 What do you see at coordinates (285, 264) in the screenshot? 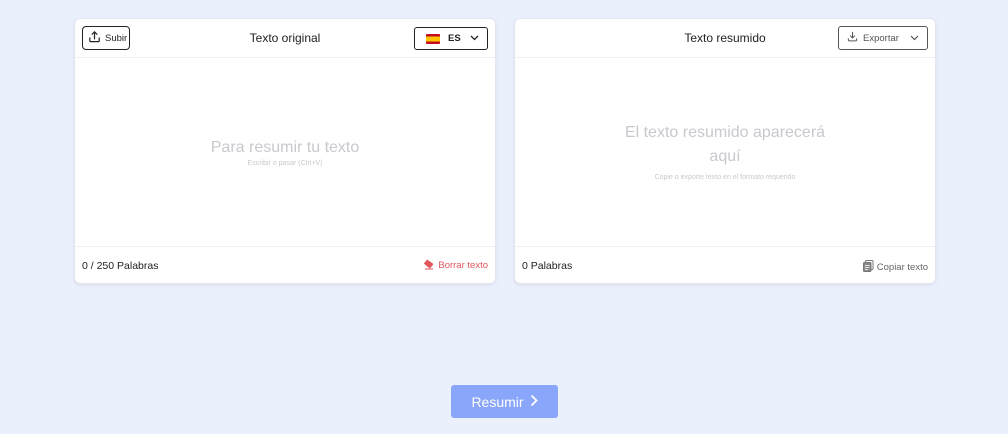
I see `original-panel-footer: 0 / 250 Palabras Borrar texto` at bounding box center [285, 264].